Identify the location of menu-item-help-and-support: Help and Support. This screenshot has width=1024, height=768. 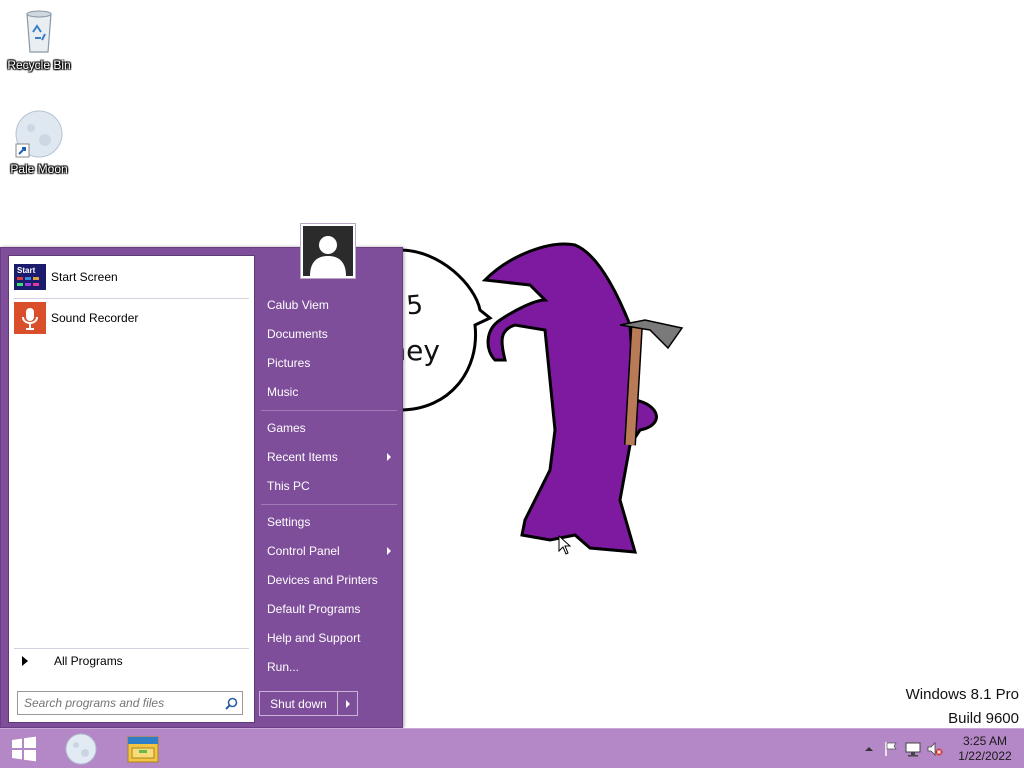
(330, 638).